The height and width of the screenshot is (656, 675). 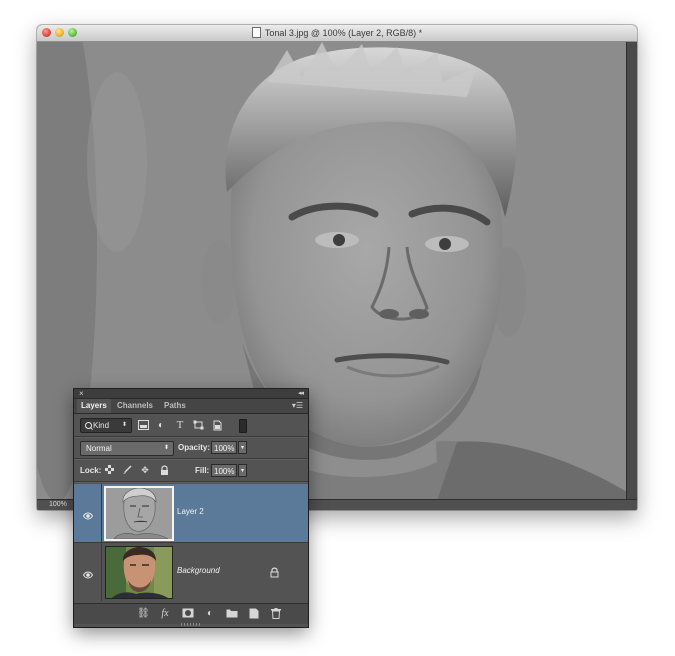 I want to click on lock-image-pixels-brush-icon, so click(x=127, y=470).